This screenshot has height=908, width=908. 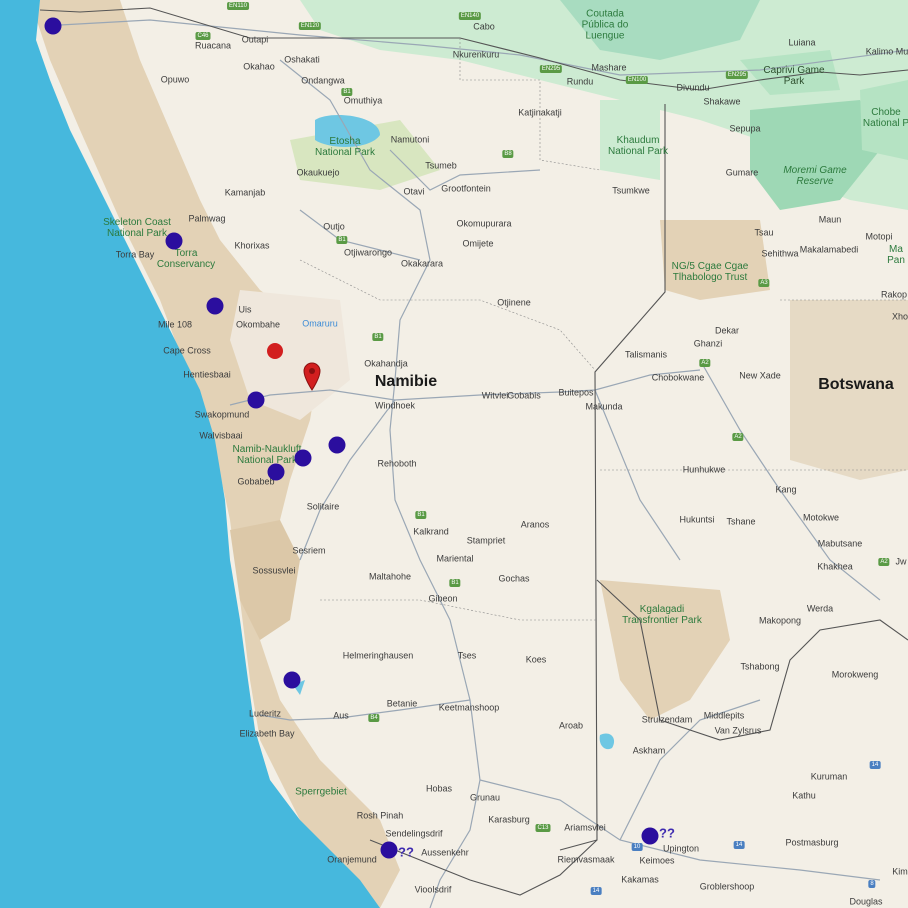 I want to click on city-label: Mariental, so click(x=455, y=558).